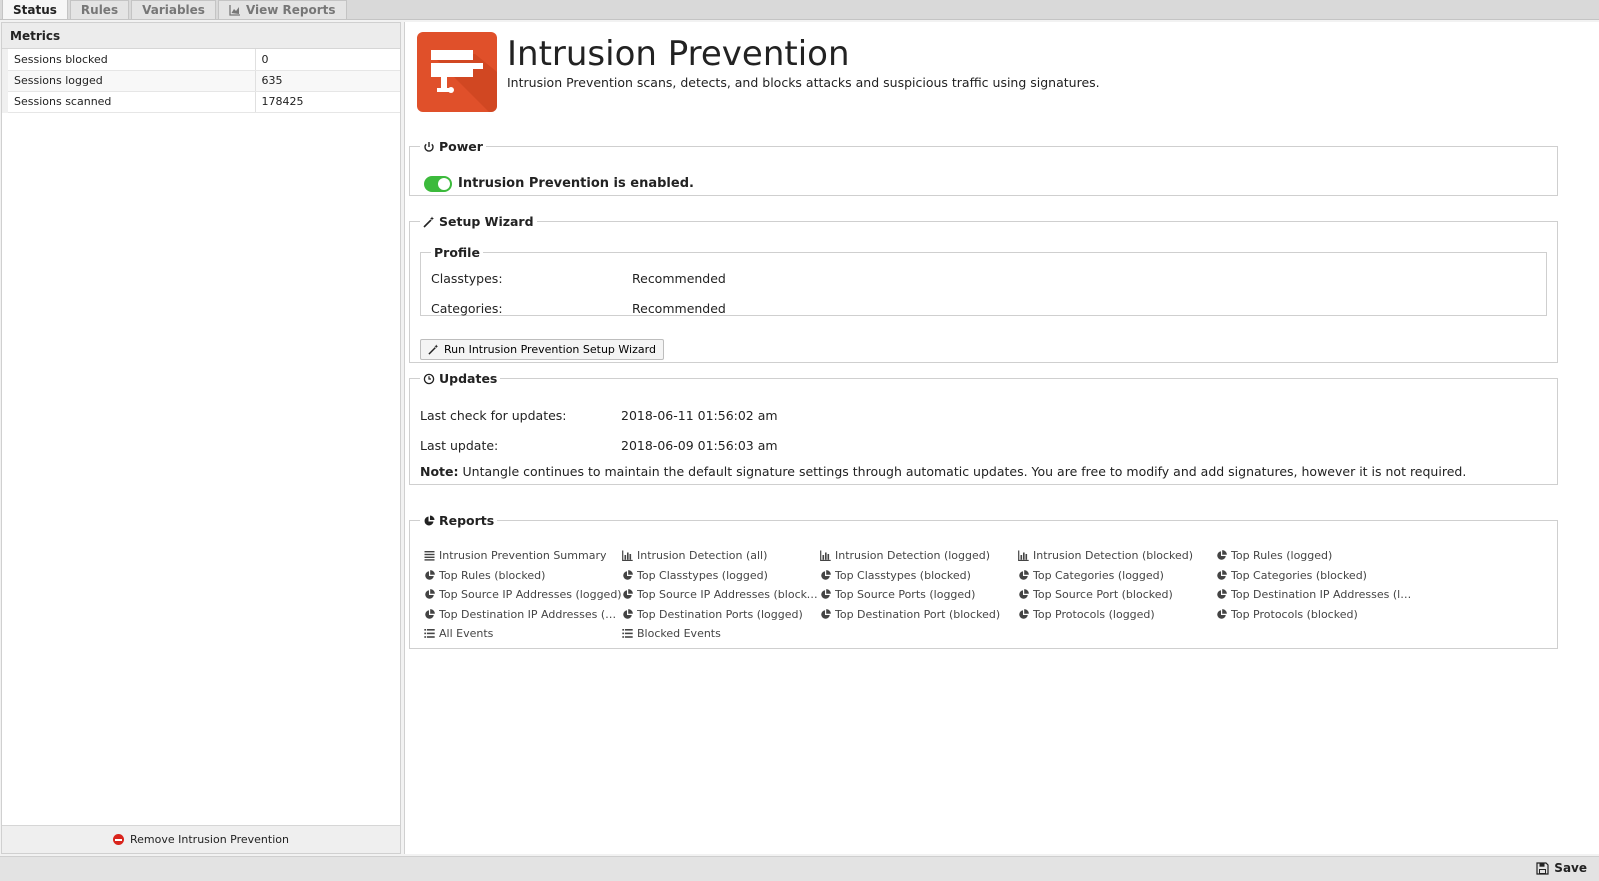  I want to click on footer-bar: Save, so click(799, 868).